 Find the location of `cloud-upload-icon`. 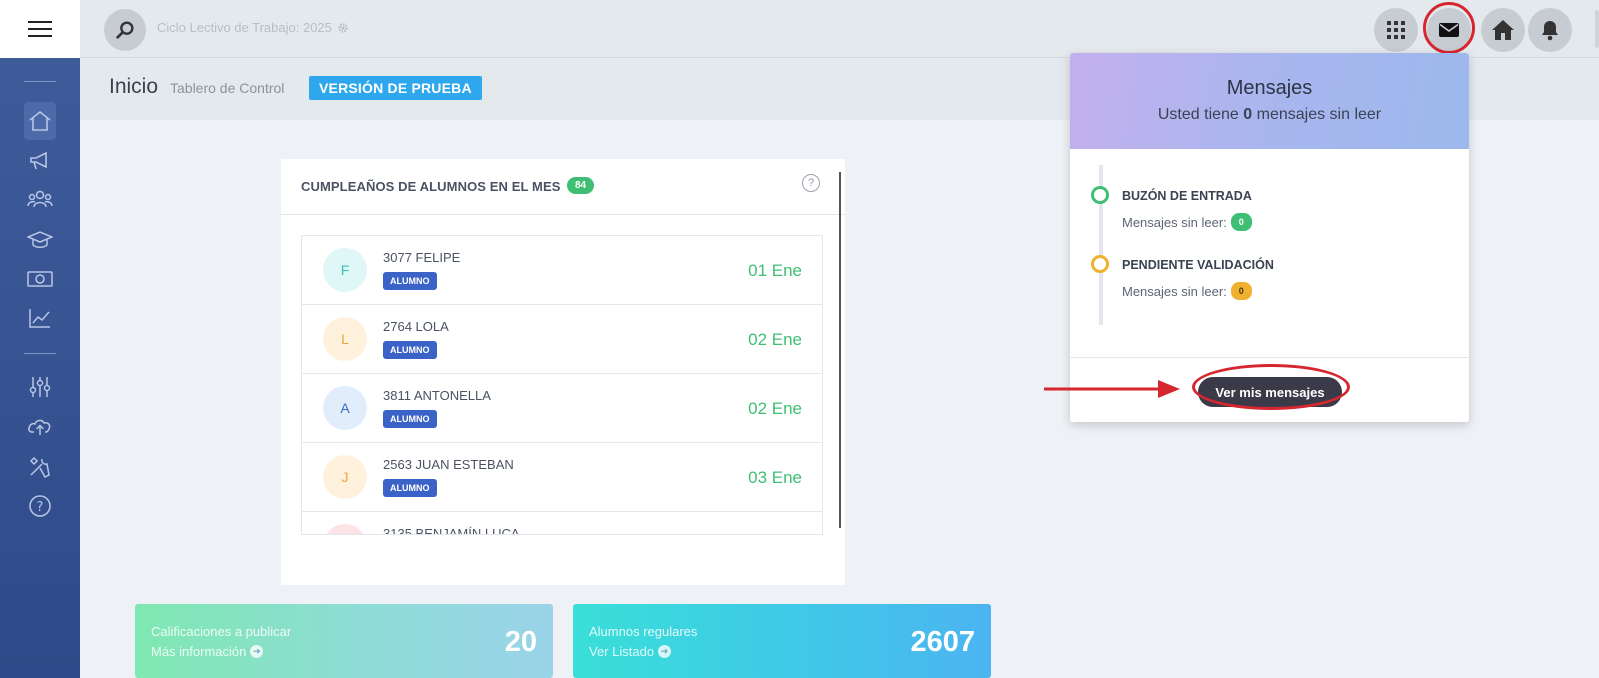

cloud-upload-icon is located at coordinates (39, 427).